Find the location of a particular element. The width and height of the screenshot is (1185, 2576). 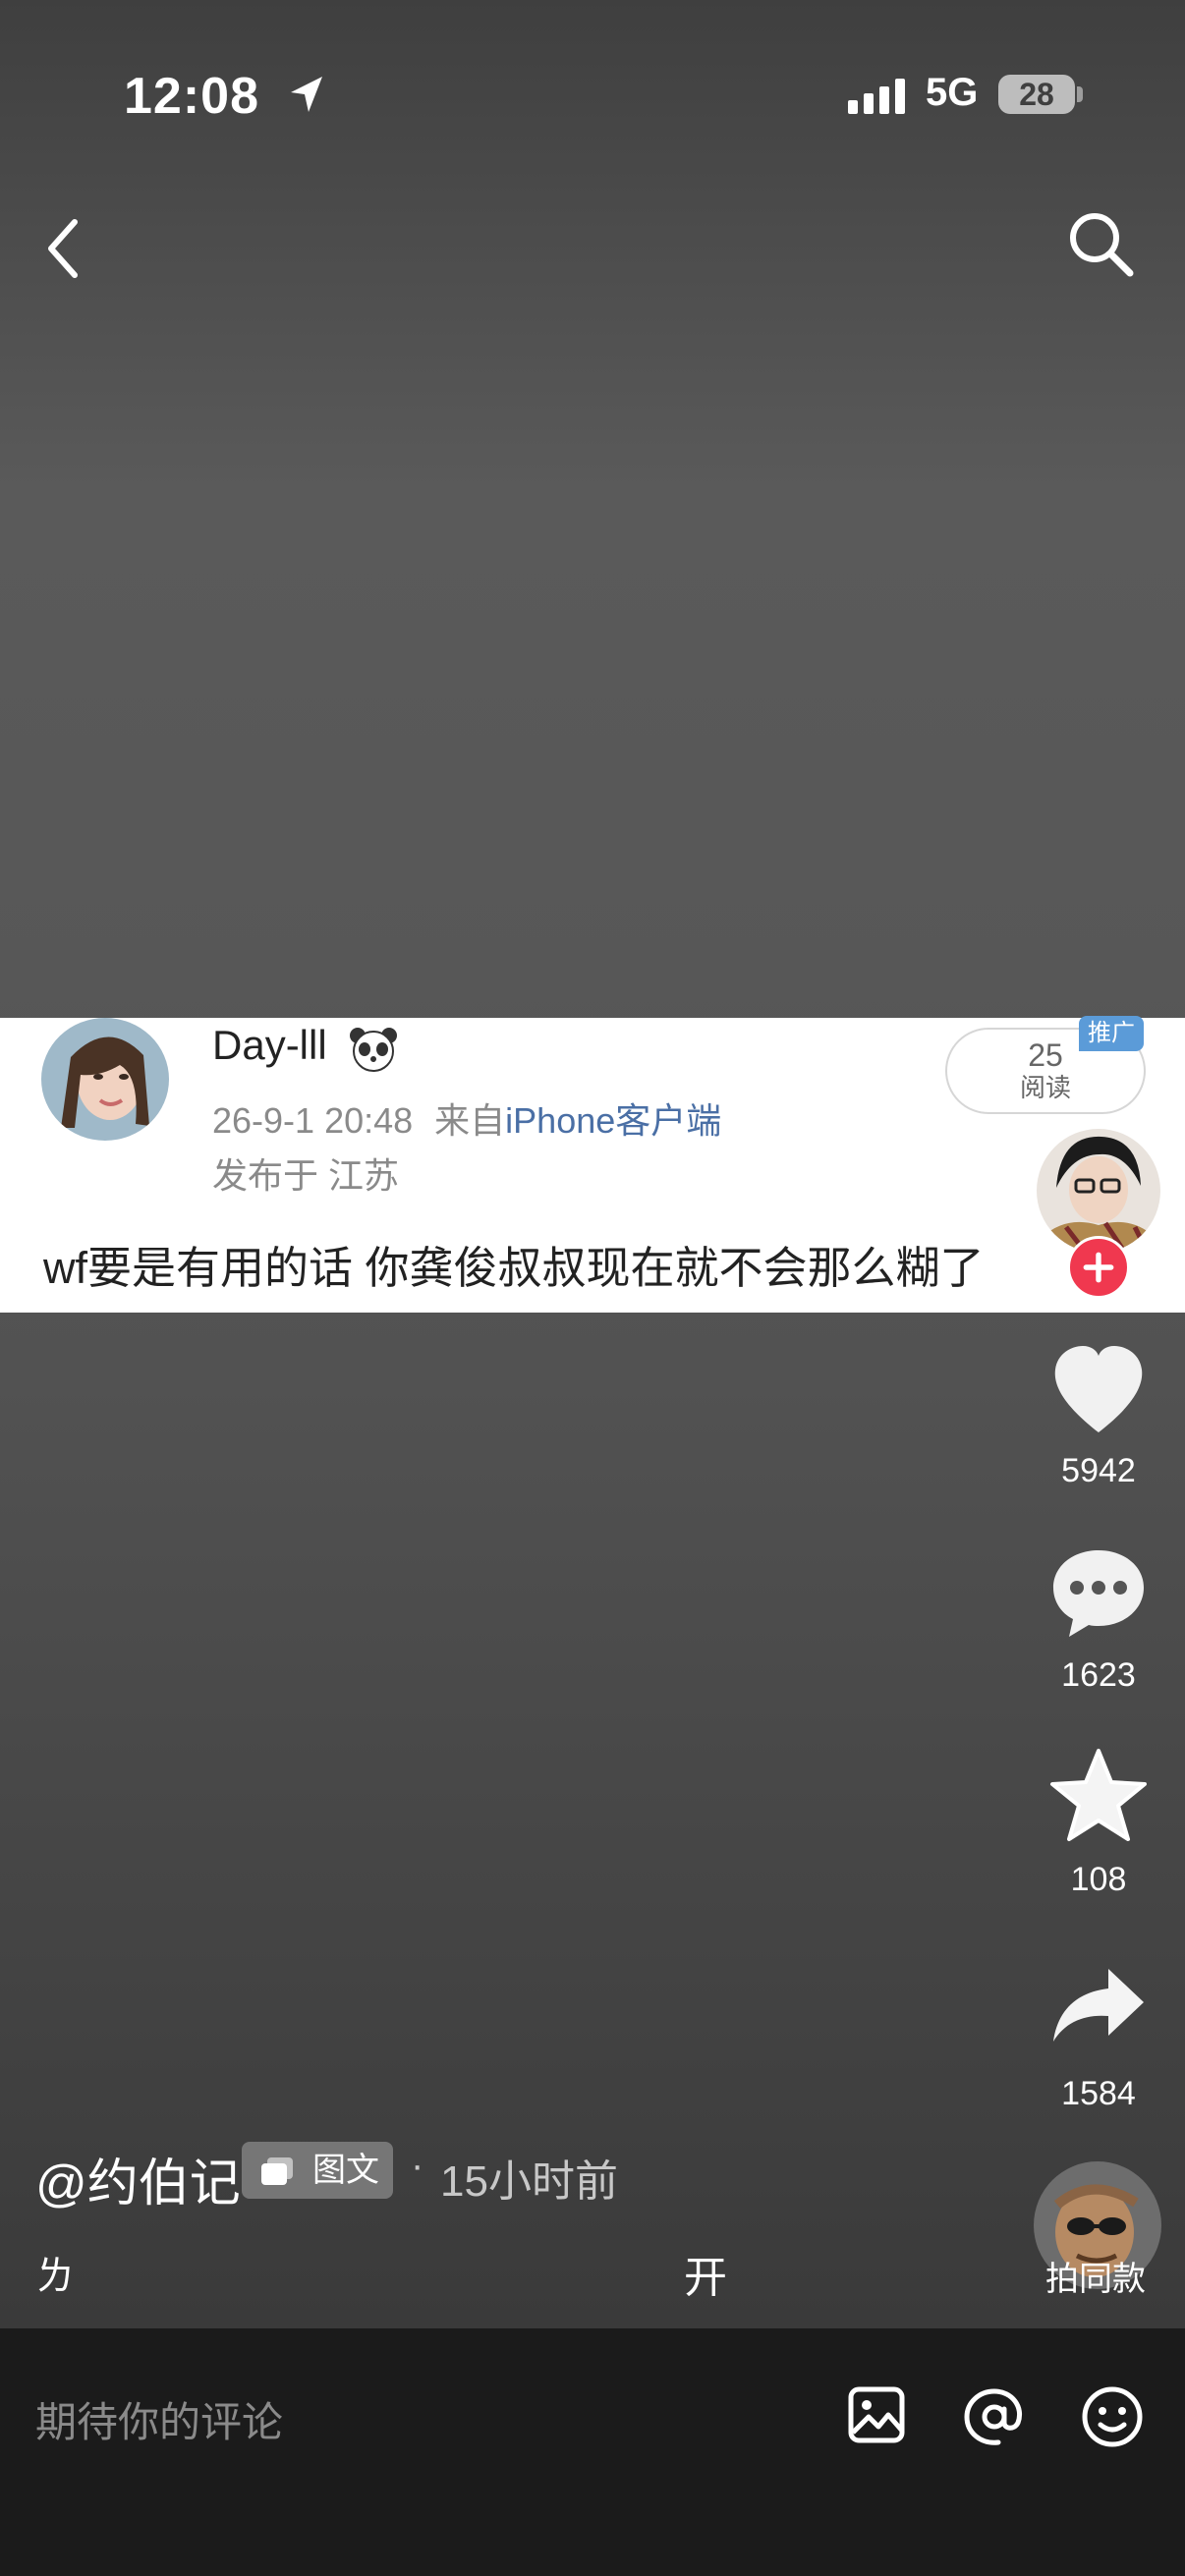

battery-tip is located at coordinates (1080, 94).